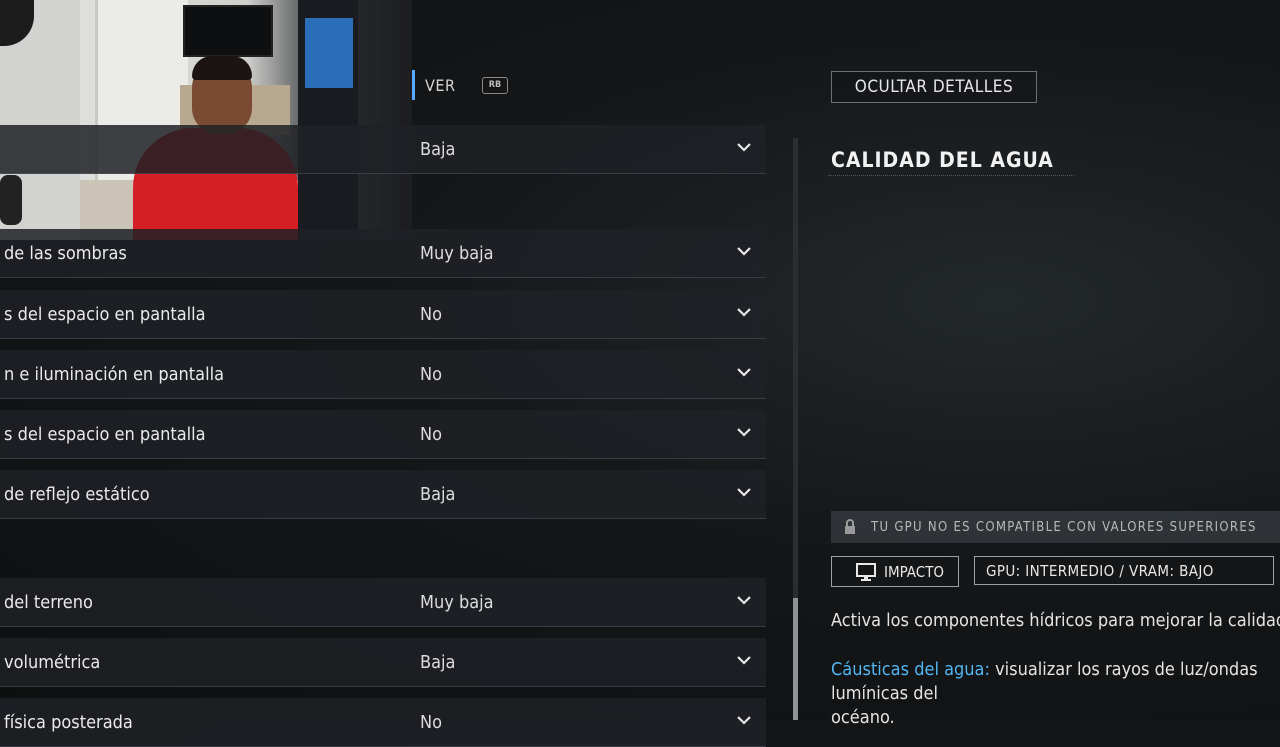 The image size is (1280, 747). What do you see at coordinates (795, 659) in the screenshot?
I see `scrollbar-thumb` at bounding box center [795, 659].